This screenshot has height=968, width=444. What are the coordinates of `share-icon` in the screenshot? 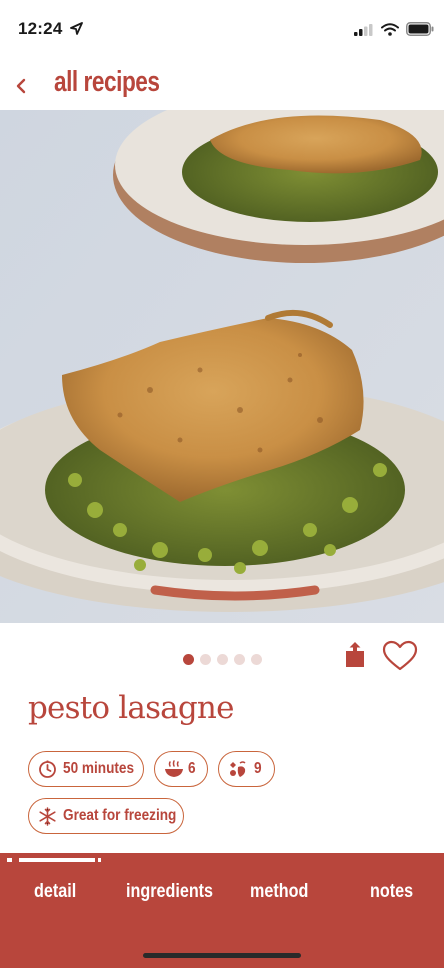 It's located at (355, 654).